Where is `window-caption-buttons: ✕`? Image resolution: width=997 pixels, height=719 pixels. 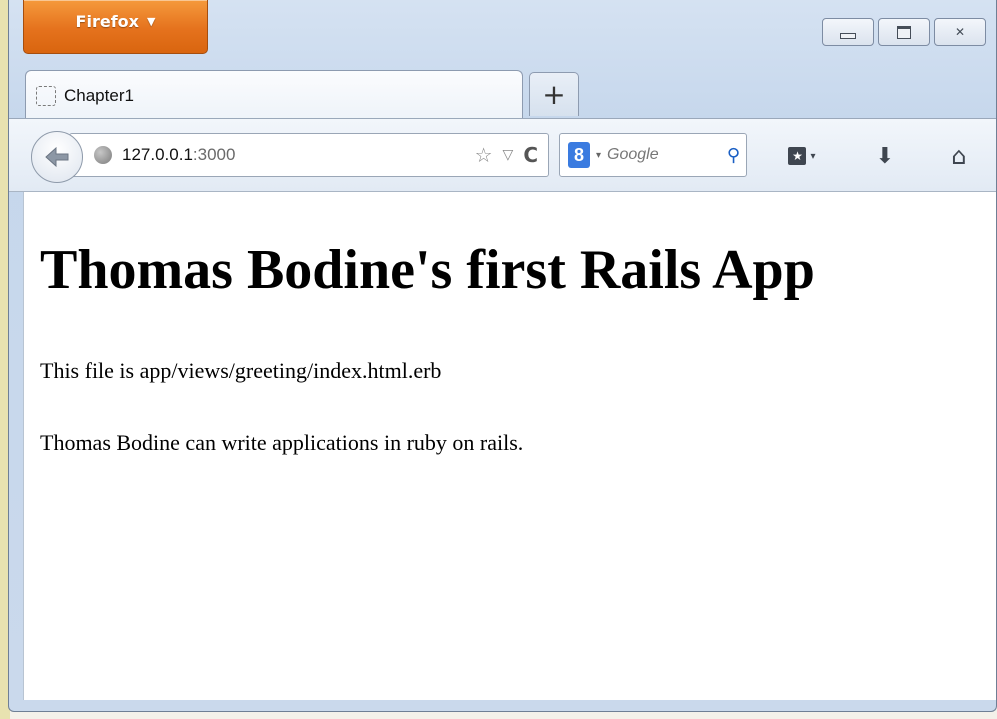 window-caption-buttons: ✕ is located at coordinates (904, 32).